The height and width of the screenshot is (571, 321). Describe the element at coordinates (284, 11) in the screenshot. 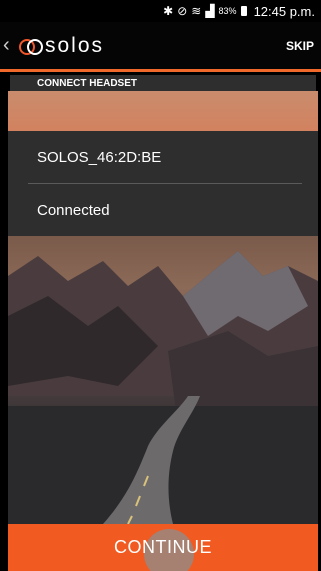

I see `status-time: 12:45 p.m.` at that location.